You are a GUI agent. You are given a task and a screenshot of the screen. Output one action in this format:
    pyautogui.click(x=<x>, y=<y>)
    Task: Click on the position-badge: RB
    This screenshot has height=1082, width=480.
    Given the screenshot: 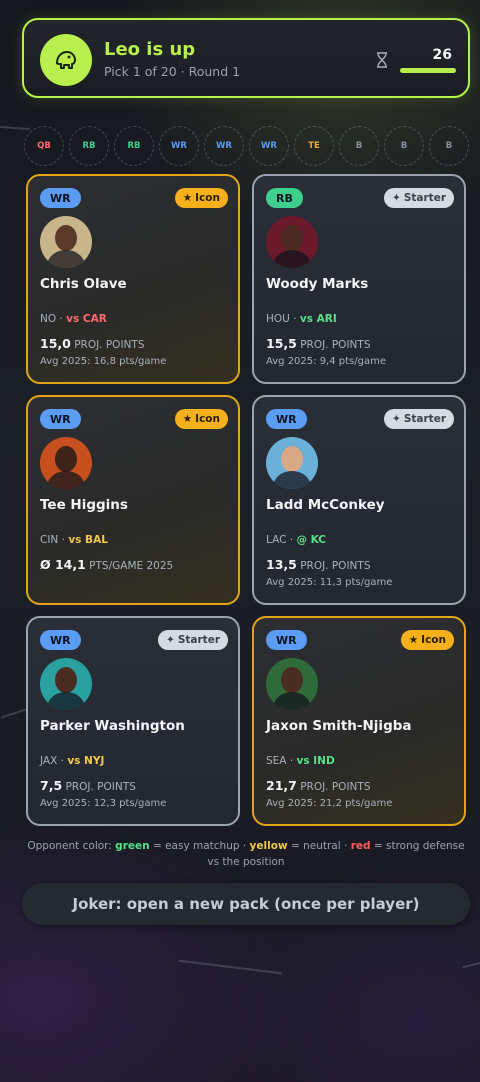 What is the action you would take?
    pyautogui.click(x=284, y=198)
    